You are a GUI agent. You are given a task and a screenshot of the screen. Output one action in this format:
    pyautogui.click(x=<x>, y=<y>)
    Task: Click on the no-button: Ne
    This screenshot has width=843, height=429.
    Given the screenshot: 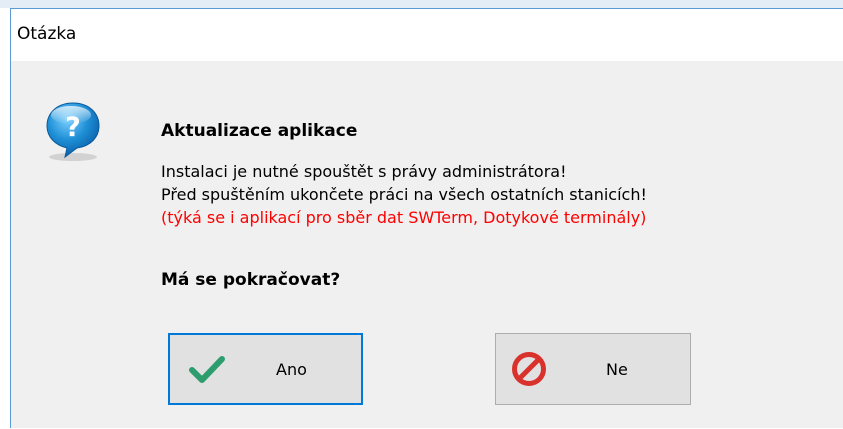 What is the action you would take?
    pyautogui.click(x=593, y=369)
    